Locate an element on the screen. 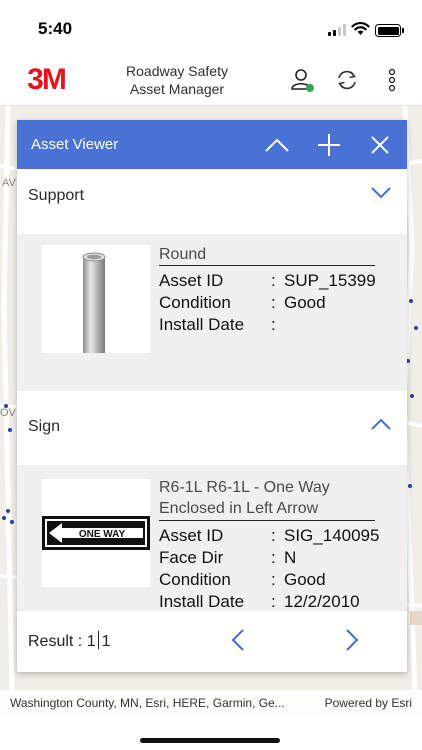  close-icon is located at coordinates (380, 145).